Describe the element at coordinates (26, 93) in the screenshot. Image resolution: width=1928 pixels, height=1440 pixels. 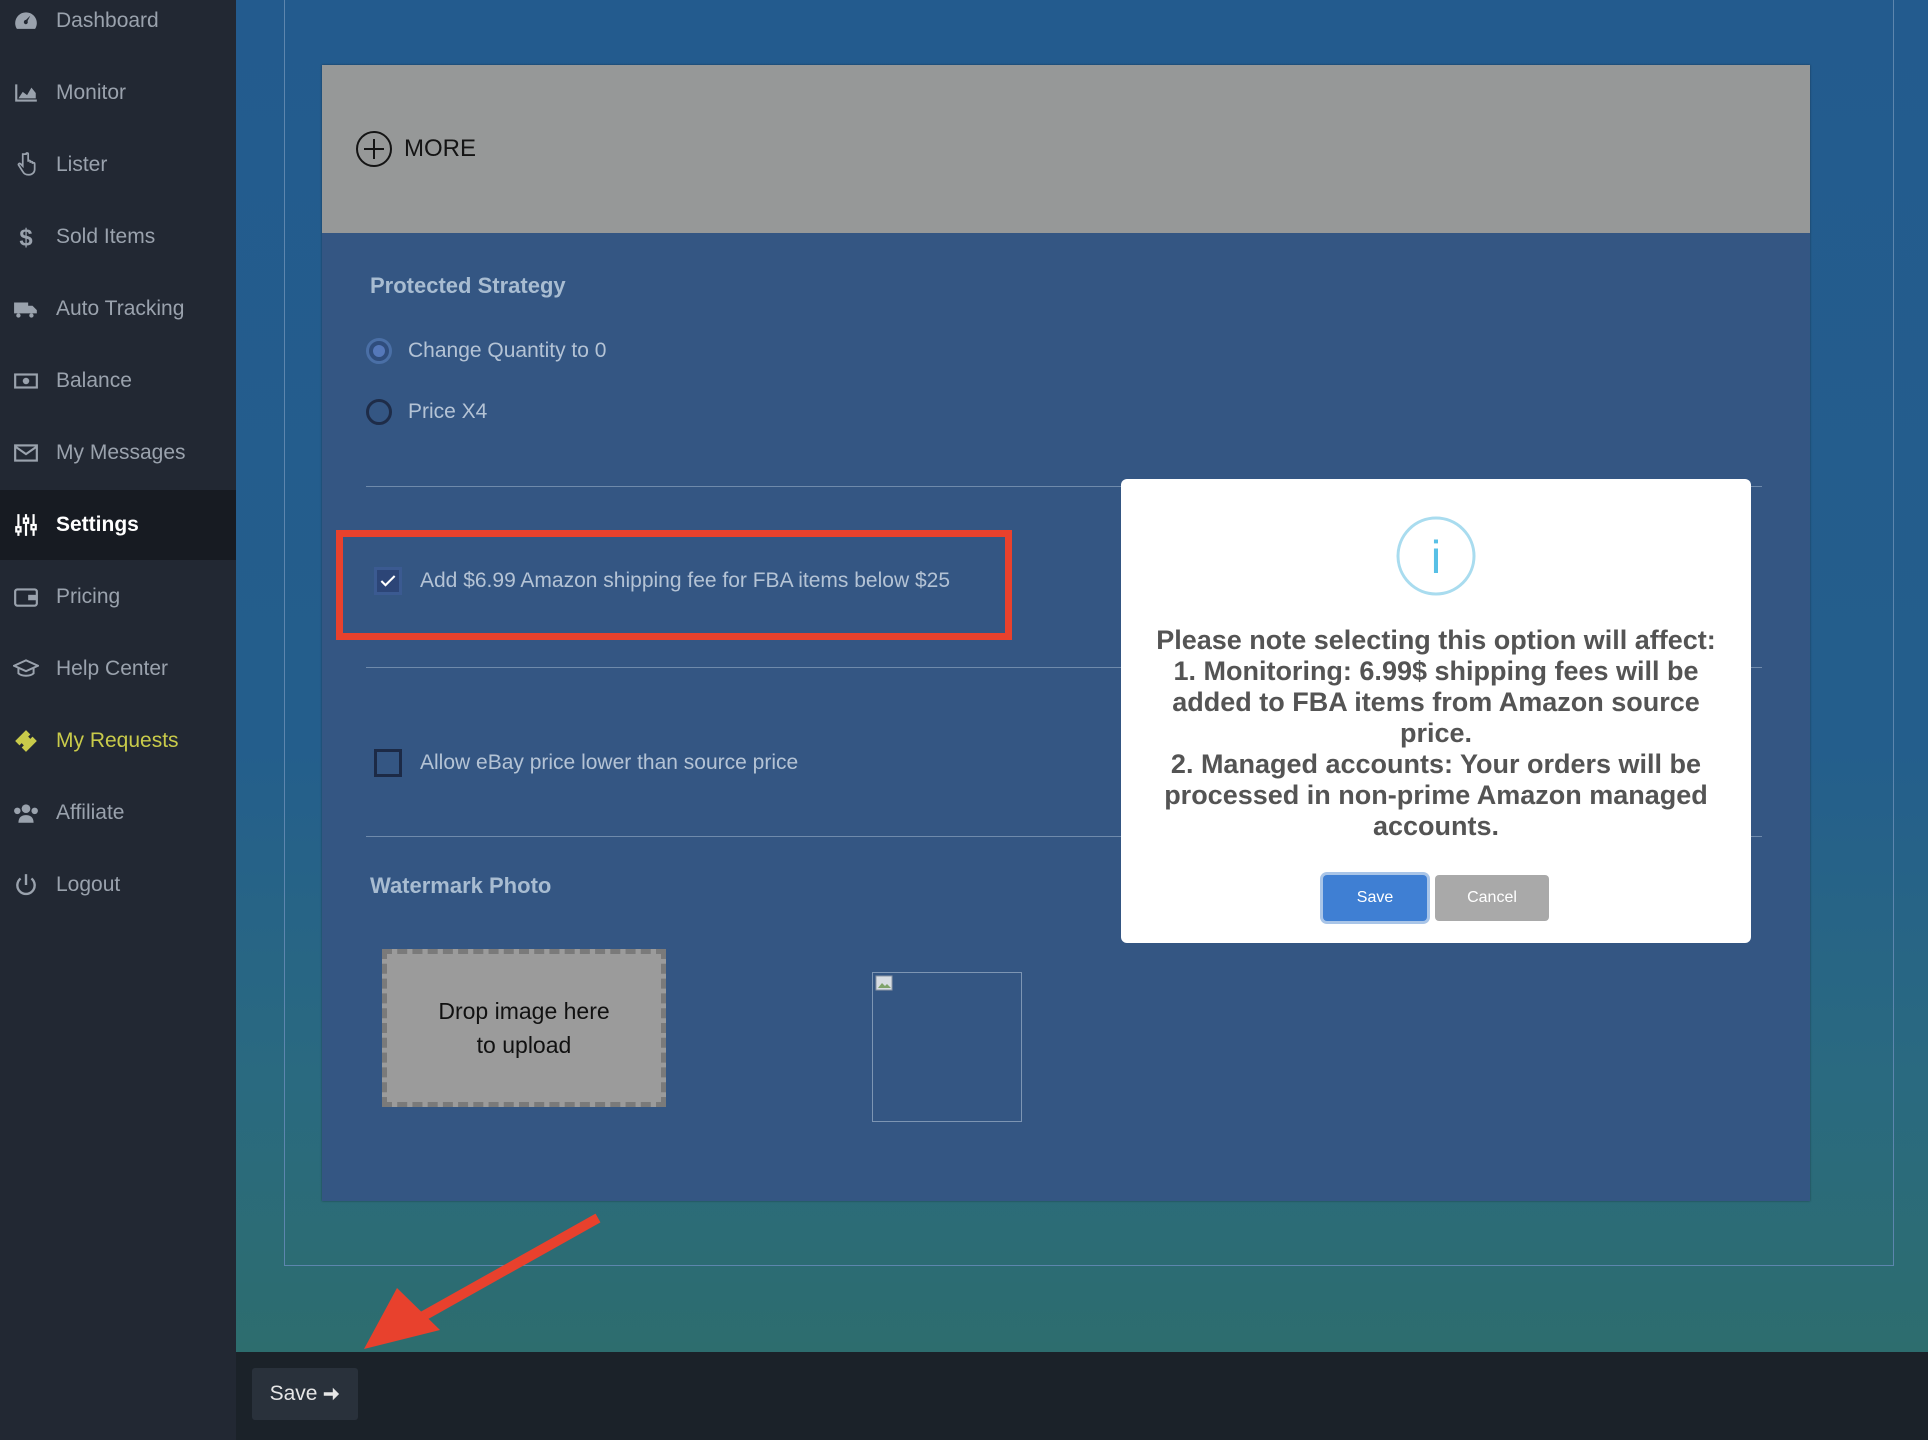
I see `area-chart-icon` at that location.